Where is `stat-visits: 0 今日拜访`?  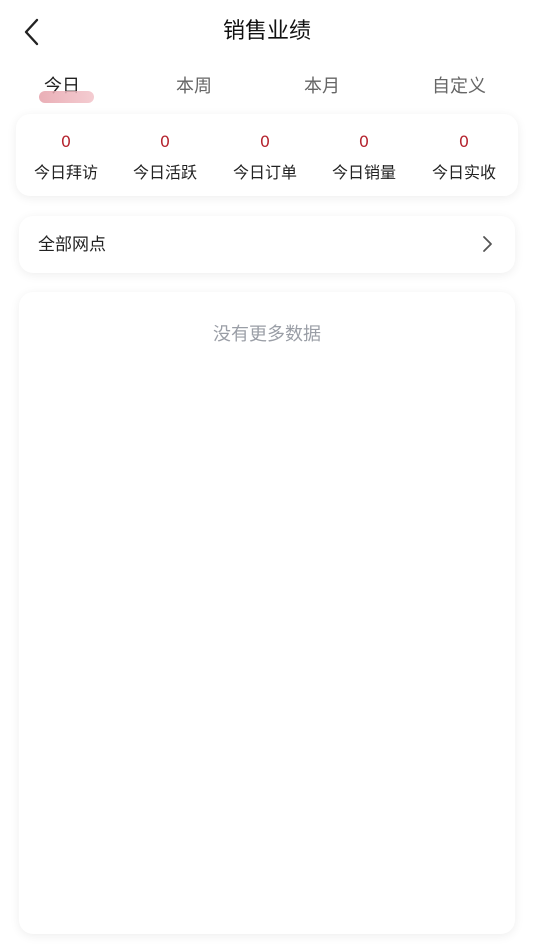 stat-visits: 0 今日拜访 is located at coordinates (66, 155).